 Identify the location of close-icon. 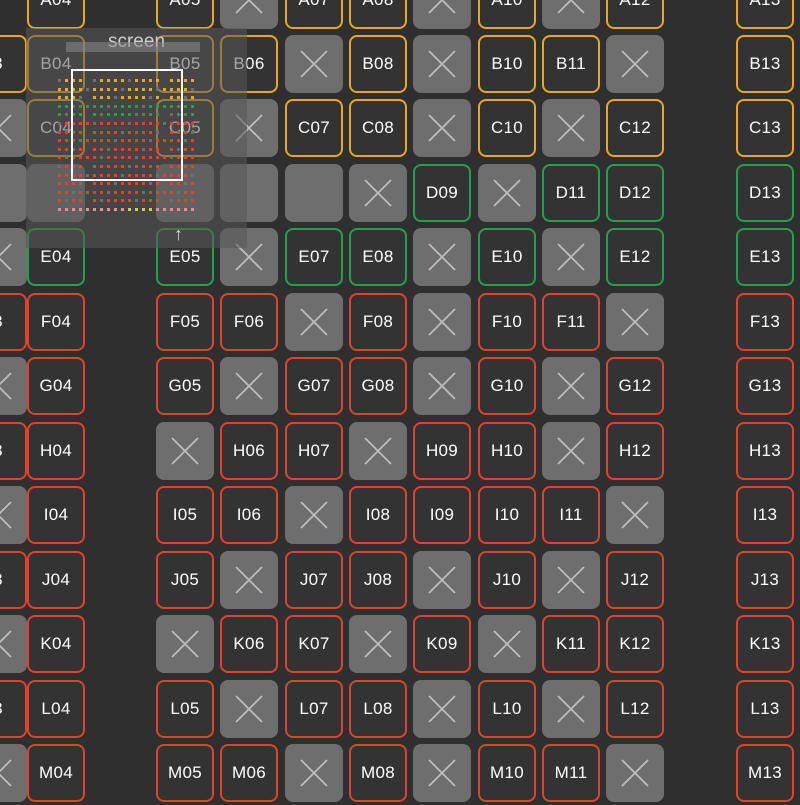
(442, 322).